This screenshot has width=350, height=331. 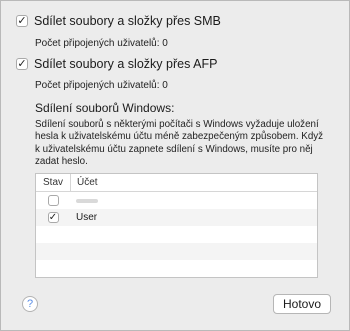 What do you see at coordinates (53, 182) in the screenshot?
I see `column-header-status: Stav` at bounding box center [53, 182].